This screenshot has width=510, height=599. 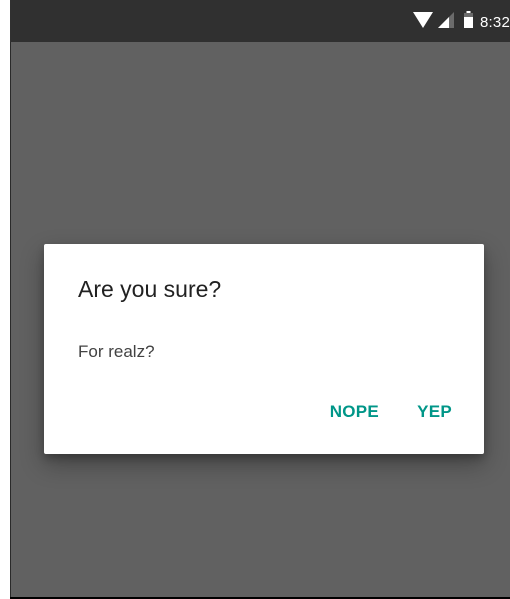 I want to click on dialog-actions: NOPE YEP, so click(x=391, y=412).